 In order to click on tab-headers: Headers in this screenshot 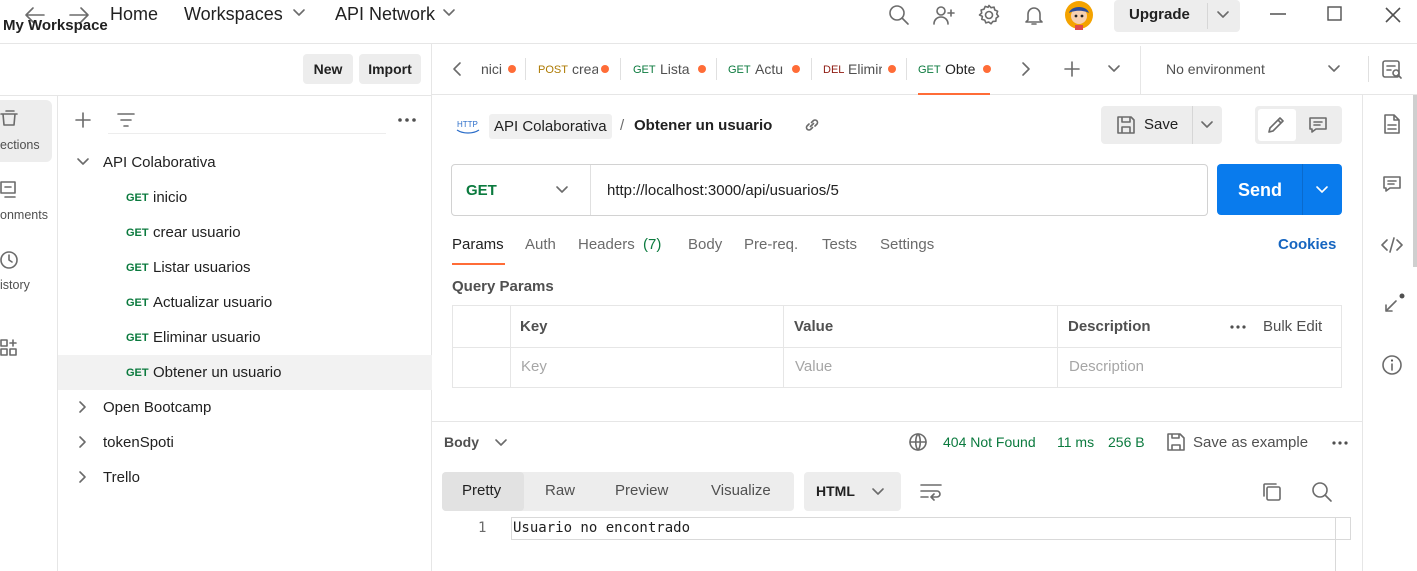, I will do `click(606, 244)`.